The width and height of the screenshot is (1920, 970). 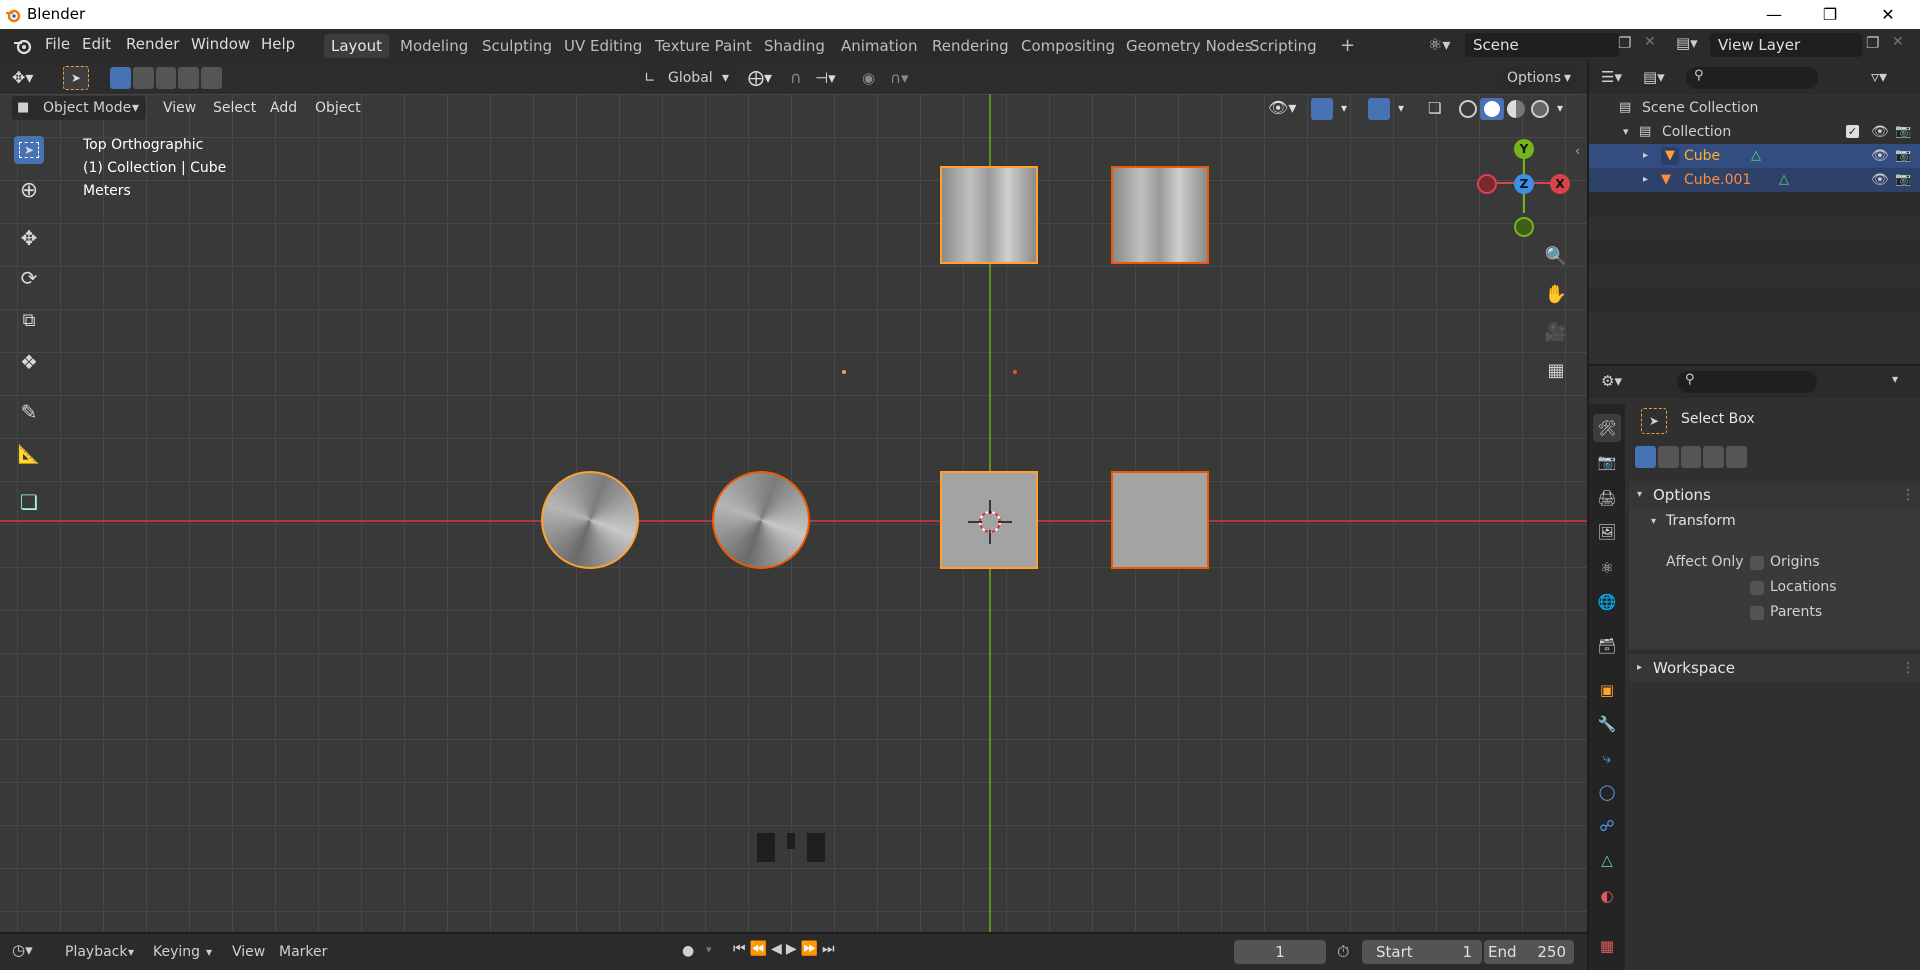 What do you see at coordinates (1607, 602) in the screenshot?
I see `world-tab: 🌐` at bounding box center [1607, 602].